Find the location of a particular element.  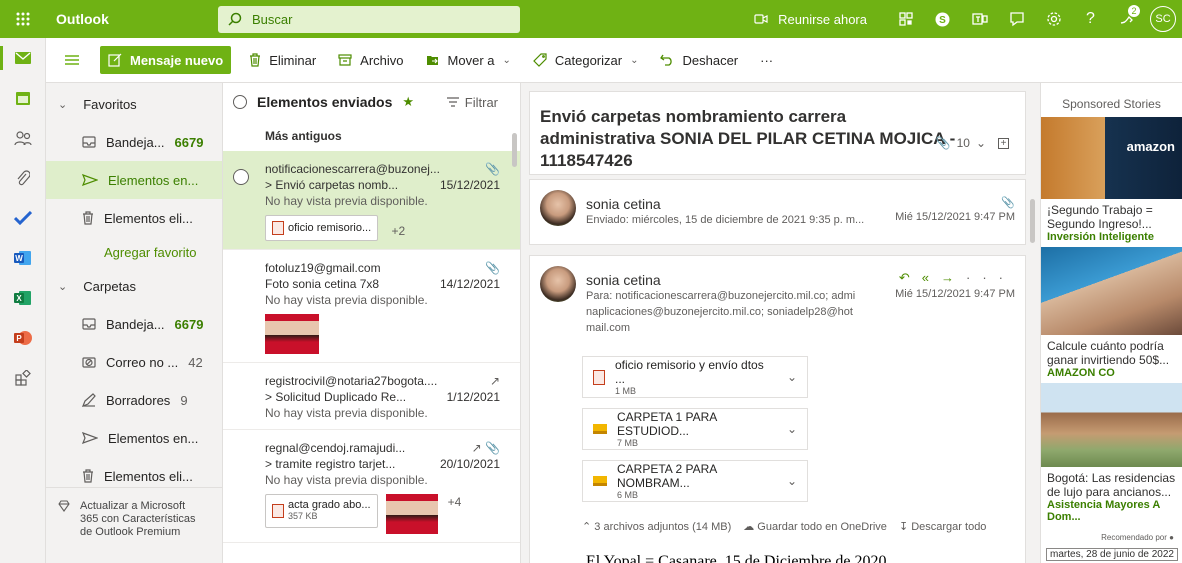

excel-app-icon: X is located at coordinates (23, 298).